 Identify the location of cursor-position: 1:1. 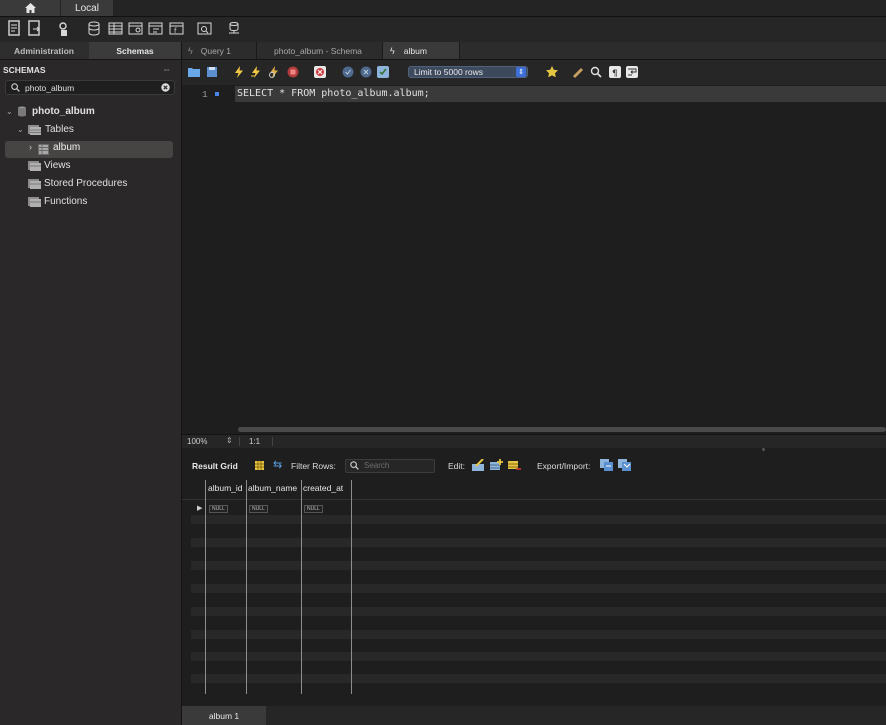
(255, 441).